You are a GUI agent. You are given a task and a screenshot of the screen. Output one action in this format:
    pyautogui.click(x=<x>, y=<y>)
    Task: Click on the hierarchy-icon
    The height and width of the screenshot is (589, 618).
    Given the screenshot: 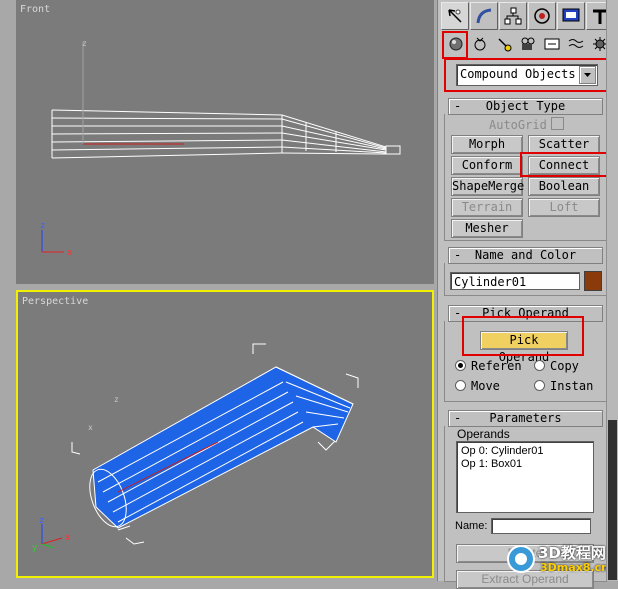 What is the action you would take?
    pyautogui.click(x=513, y=16)
    